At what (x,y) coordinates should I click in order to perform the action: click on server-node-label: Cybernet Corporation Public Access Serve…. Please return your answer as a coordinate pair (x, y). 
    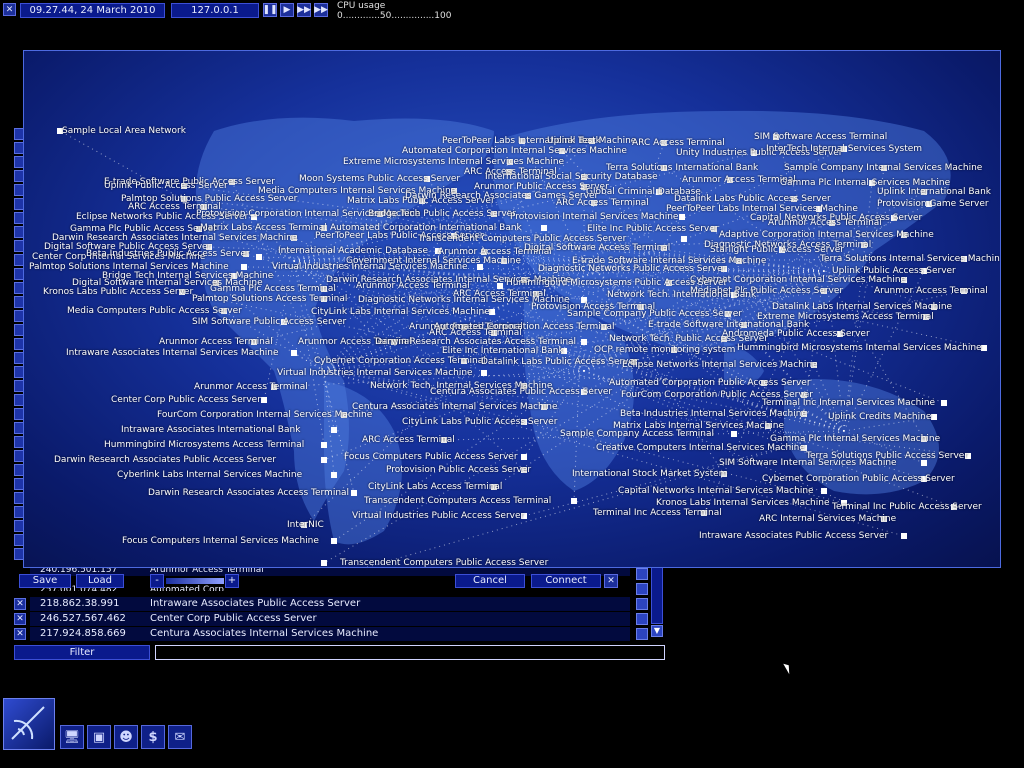
    Looking at the image, I should click on (858, 479).